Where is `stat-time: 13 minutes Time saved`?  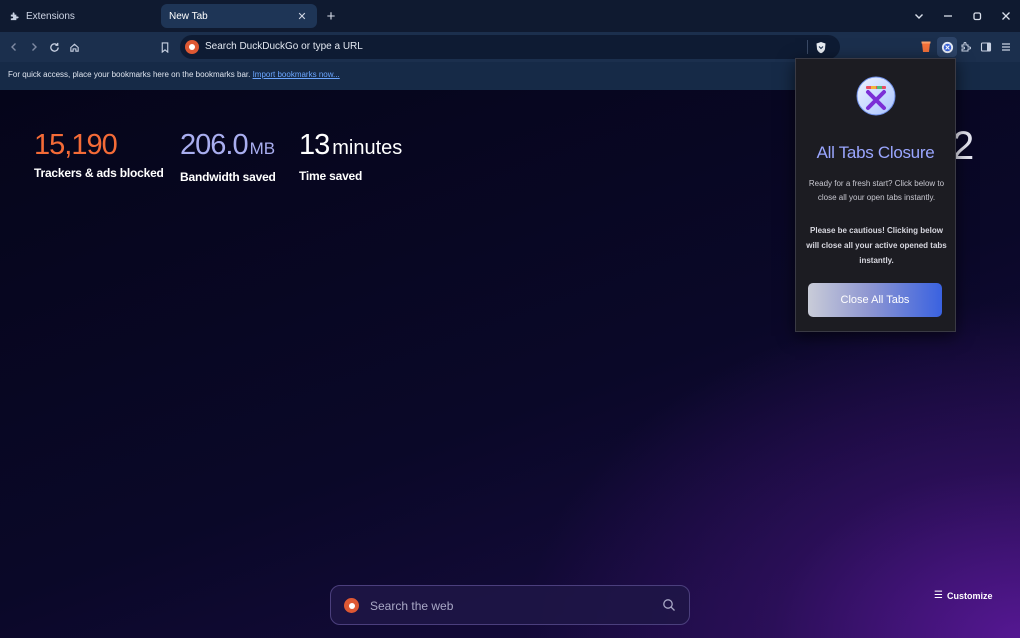
stat-time: 13 minutes Time saved is located at coordinates (350, 155).